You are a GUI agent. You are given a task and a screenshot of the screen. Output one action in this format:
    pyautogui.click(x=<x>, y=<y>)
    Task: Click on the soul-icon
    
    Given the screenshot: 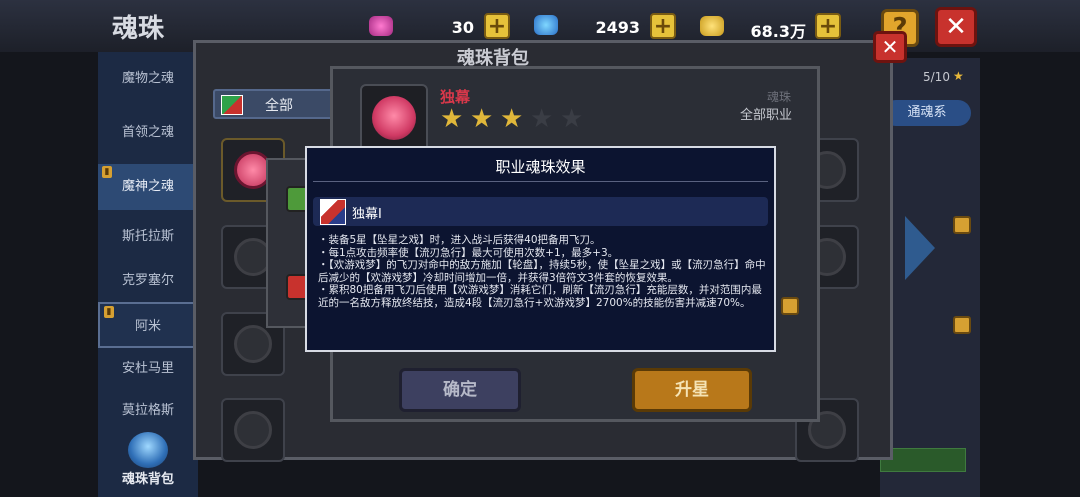 What is the action you would take?
    pyautogui.click(x=394, y=118)
    